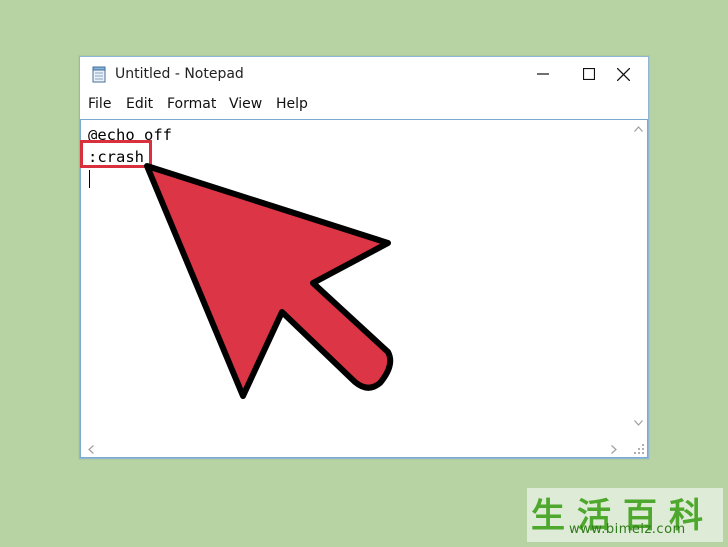  Describe the element at coordinates (89, 179) in the screenshot. I see `text-caret` at that location.